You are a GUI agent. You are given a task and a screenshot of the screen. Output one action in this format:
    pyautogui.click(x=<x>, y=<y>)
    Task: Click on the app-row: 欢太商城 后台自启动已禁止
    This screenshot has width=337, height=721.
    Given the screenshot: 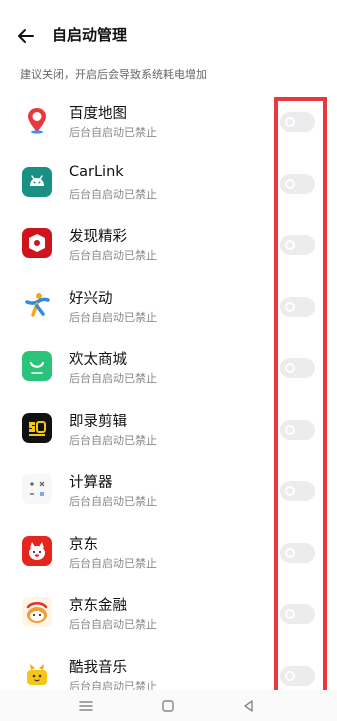 What is the action you would take?
    pyautogui.click(x=168, y=367)
    